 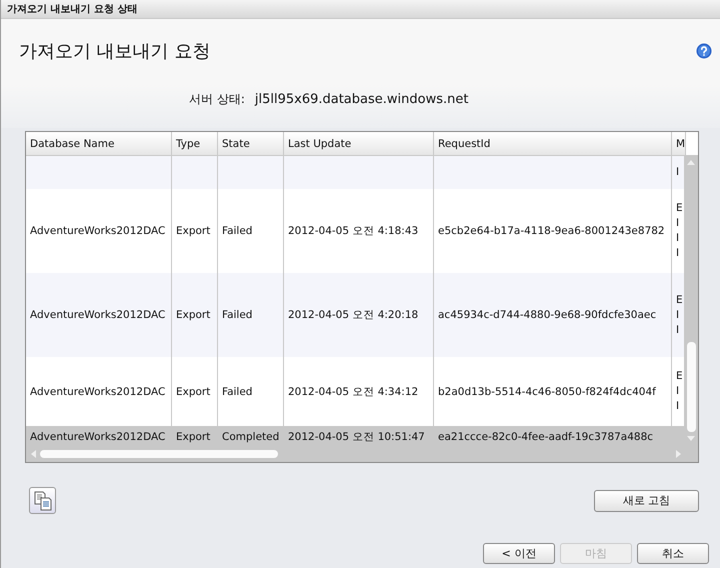 What do you see at coordinates (646, 501) in the screenshot?
I see `refresh-button: 새로 고침` at bounding box center [646, 501].